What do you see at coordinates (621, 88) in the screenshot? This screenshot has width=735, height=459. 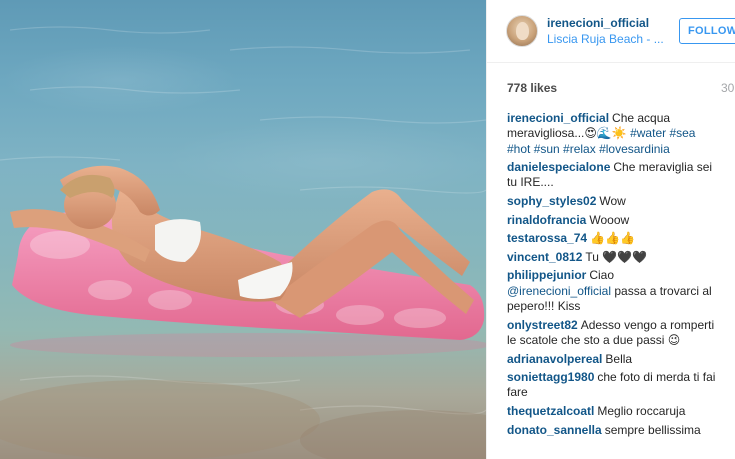 I see `likes-row: 778 likes 30` at bounding box center [621, 88].